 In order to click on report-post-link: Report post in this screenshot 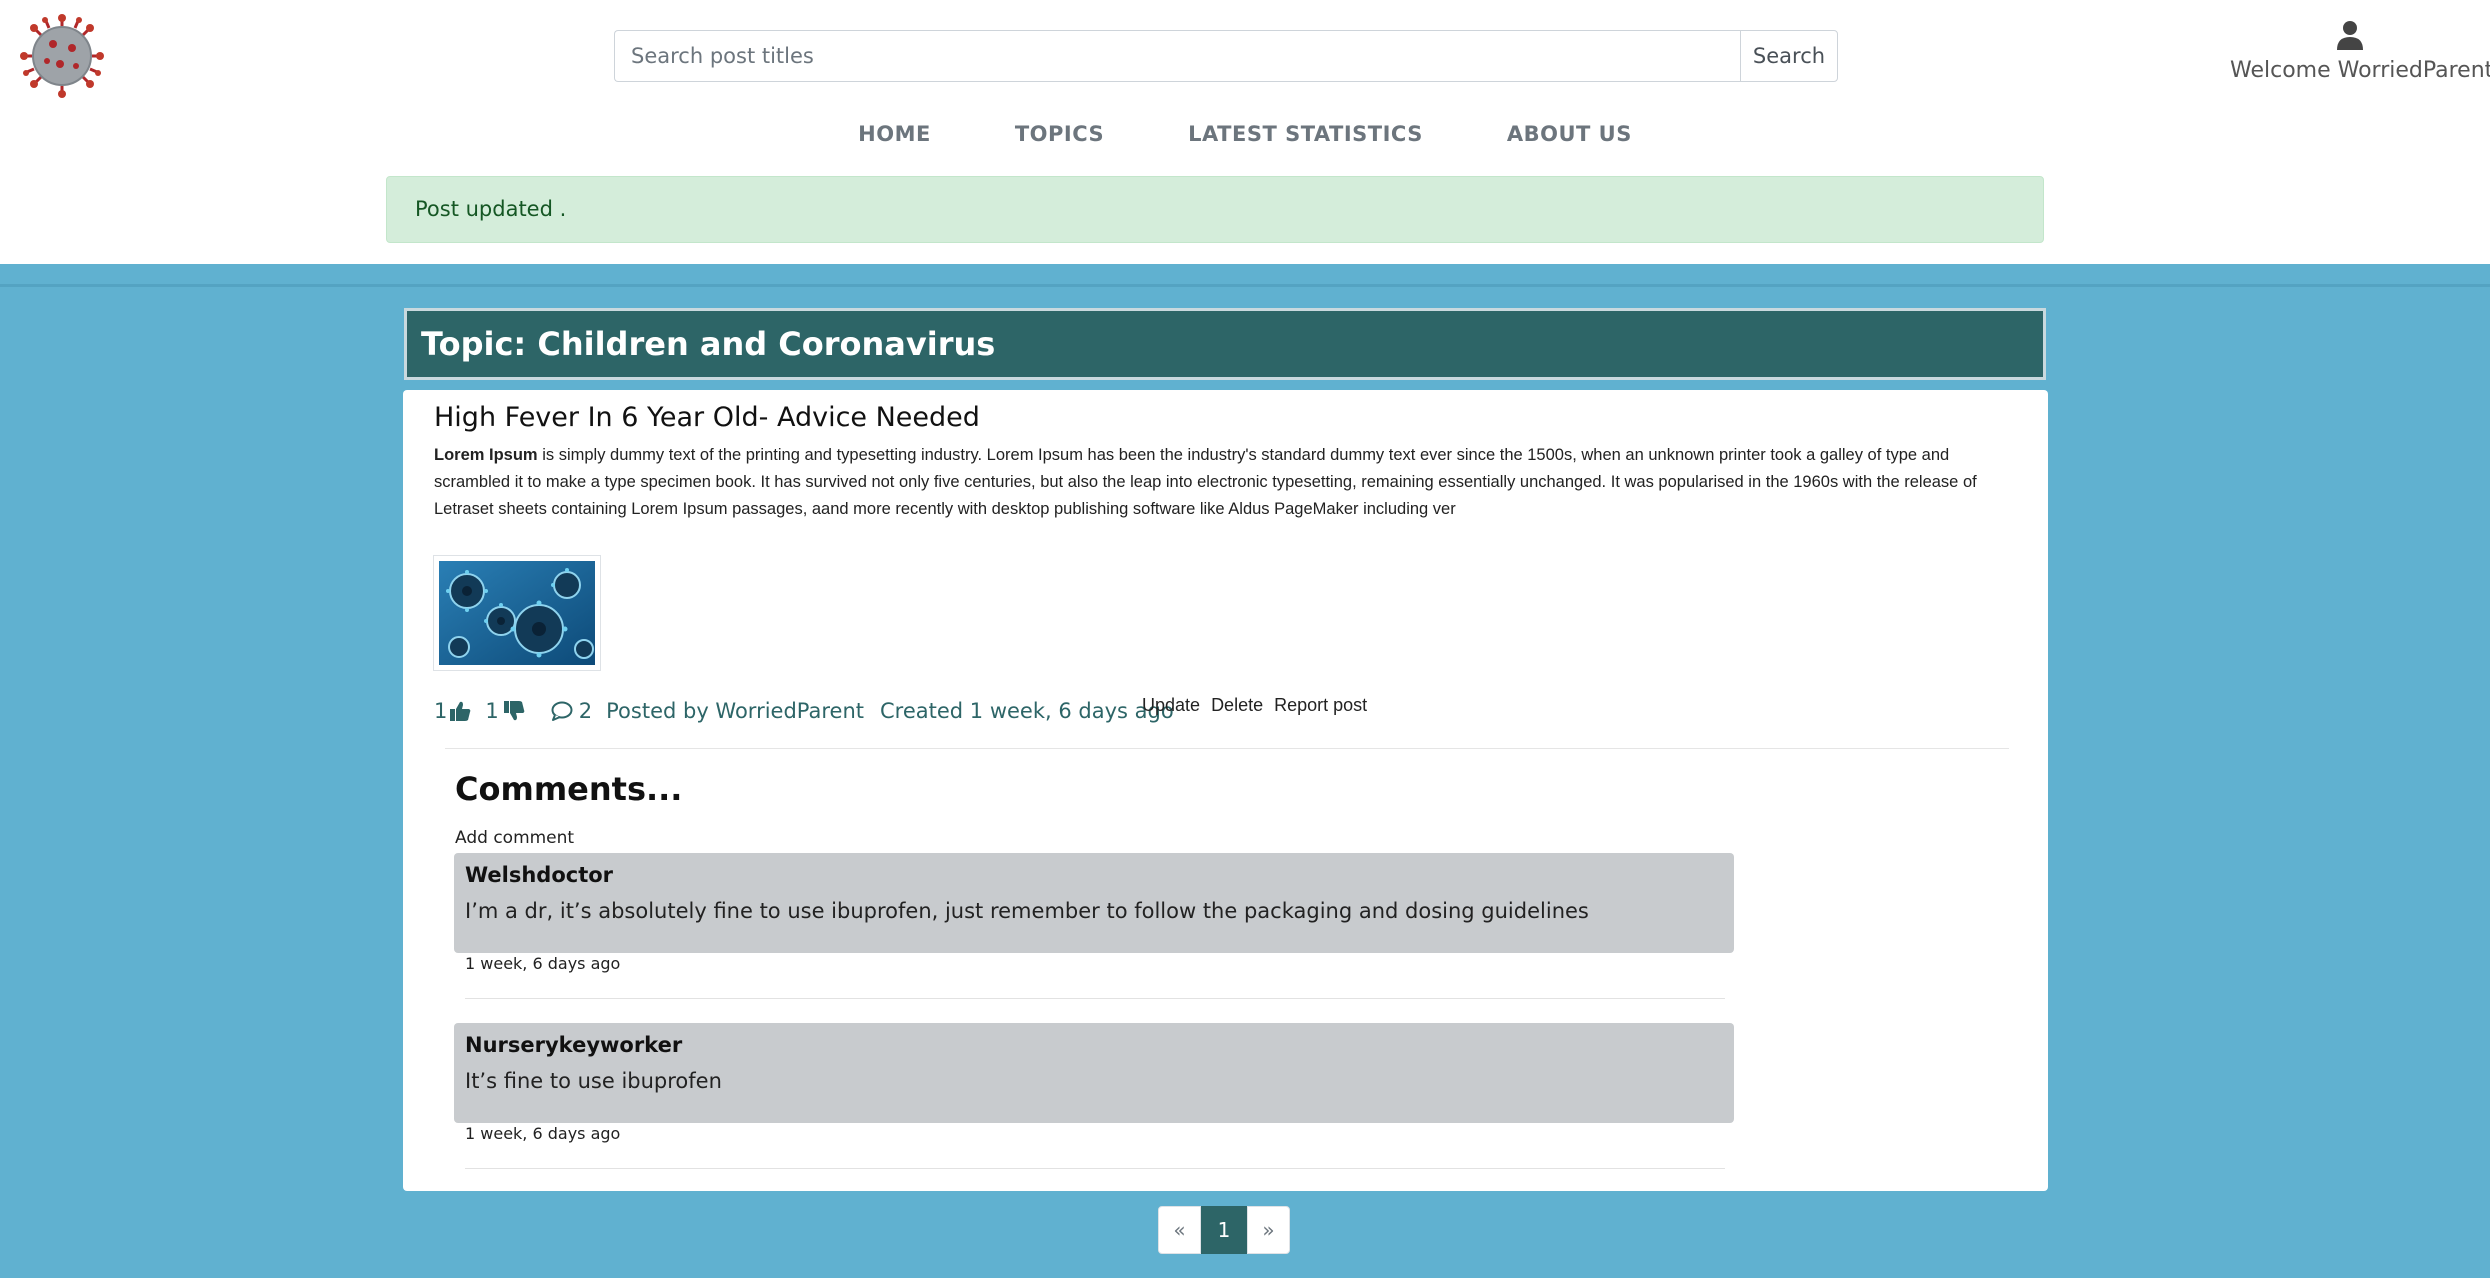, I will do `click(1320, 705)`.